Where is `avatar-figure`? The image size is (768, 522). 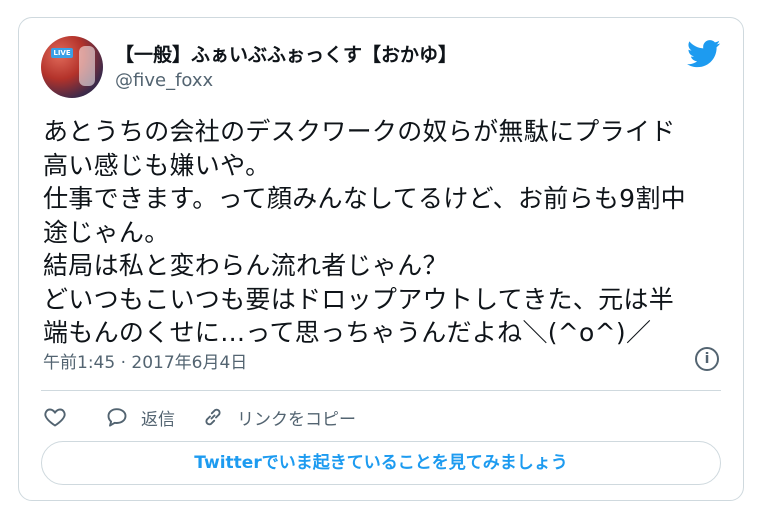 avatar-figure is located at coordinates (87, 66).